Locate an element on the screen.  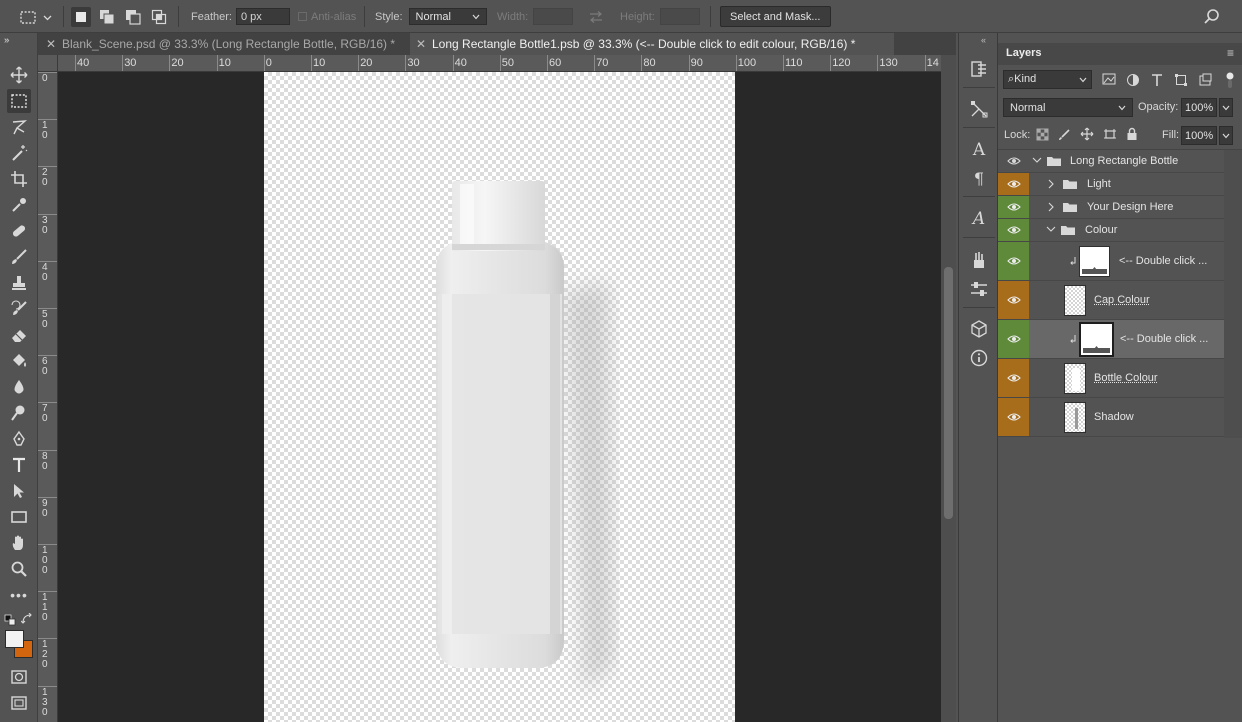
fill-input: 100% is located at coordinates (1199, 135).